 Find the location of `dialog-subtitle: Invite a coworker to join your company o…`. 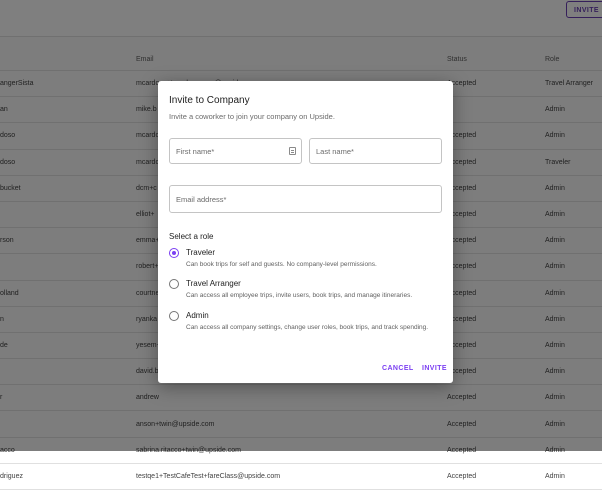

dialog-subtitle: Invite a coworker to join your company o… is located at coordinates (252, 116).